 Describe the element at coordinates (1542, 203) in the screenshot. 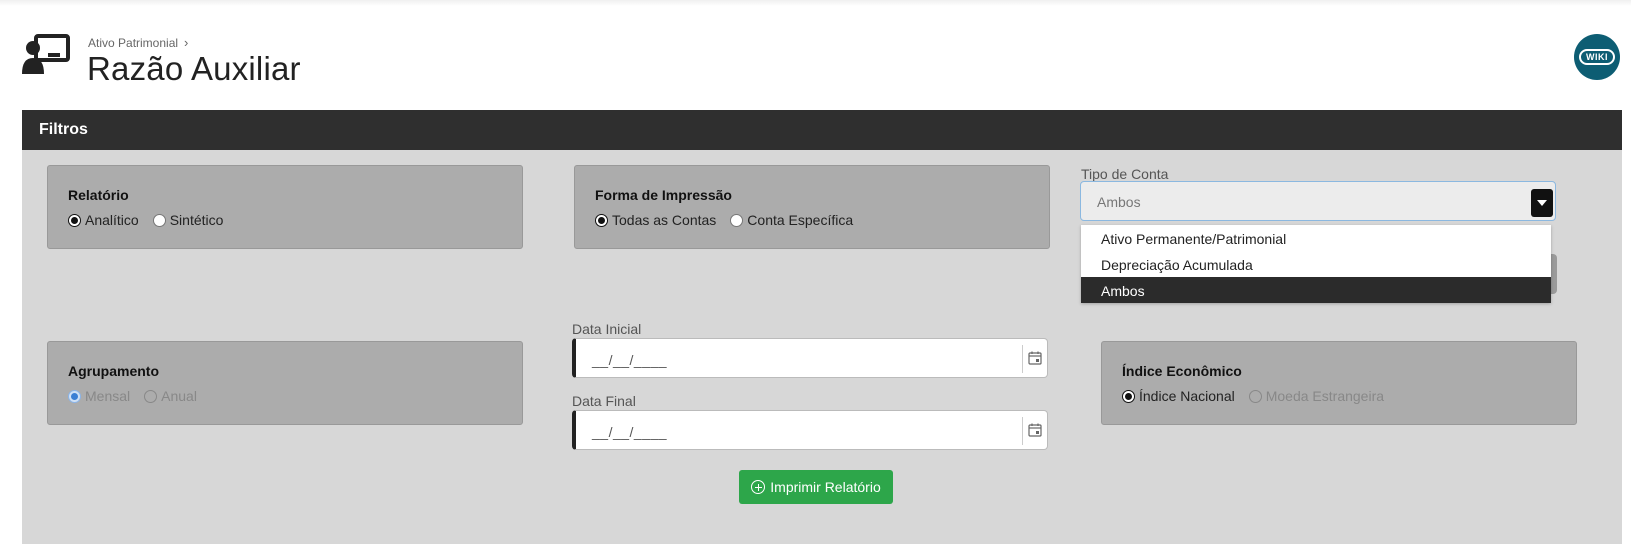

I see `chevron-down-icon` at that location.